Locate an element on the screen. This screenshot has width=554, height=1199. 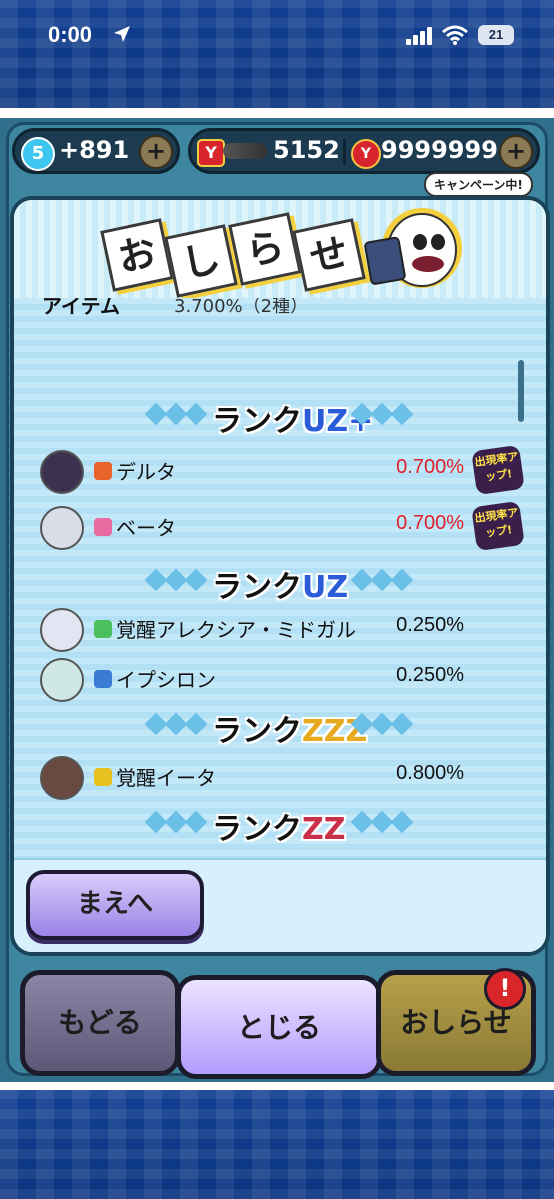
title-char: ら is located at coordinates (265, 249).